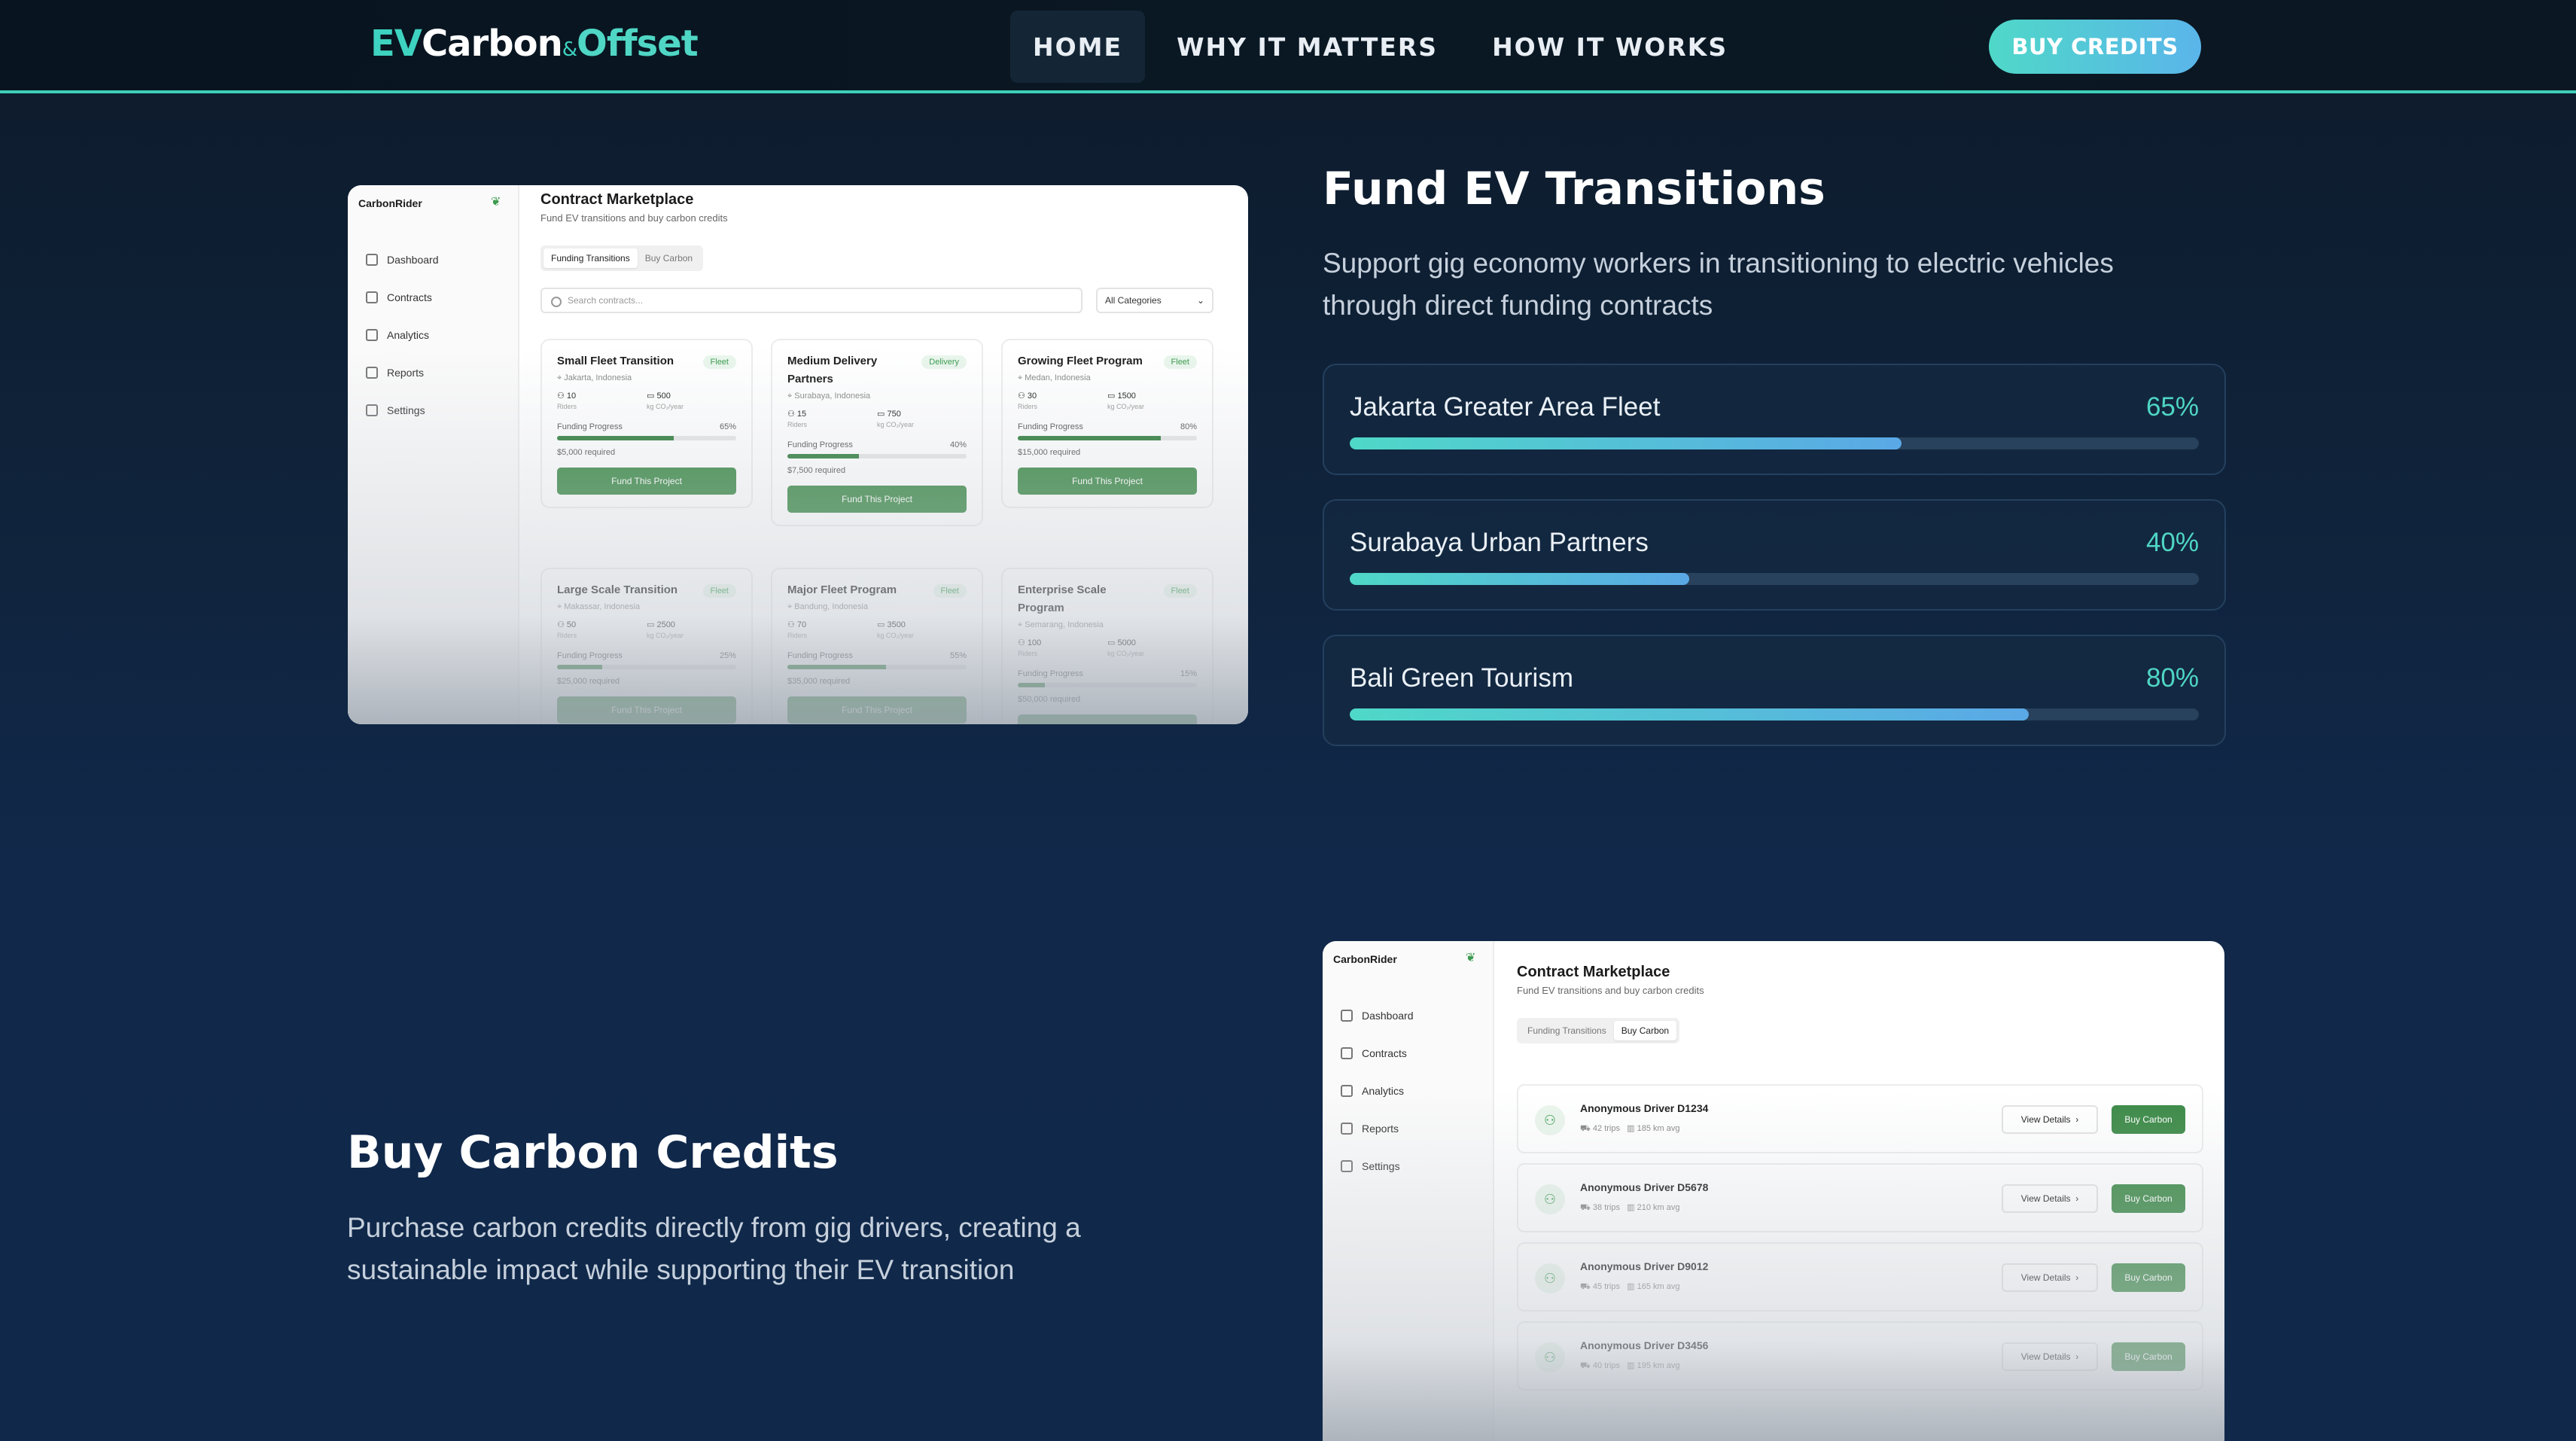 This screenshot has width=2576, height=1441. Describe the element at coordinates (593, 1152) in the screenshot. I see `buy-section-title: Buy Carbon Credits` at that location.